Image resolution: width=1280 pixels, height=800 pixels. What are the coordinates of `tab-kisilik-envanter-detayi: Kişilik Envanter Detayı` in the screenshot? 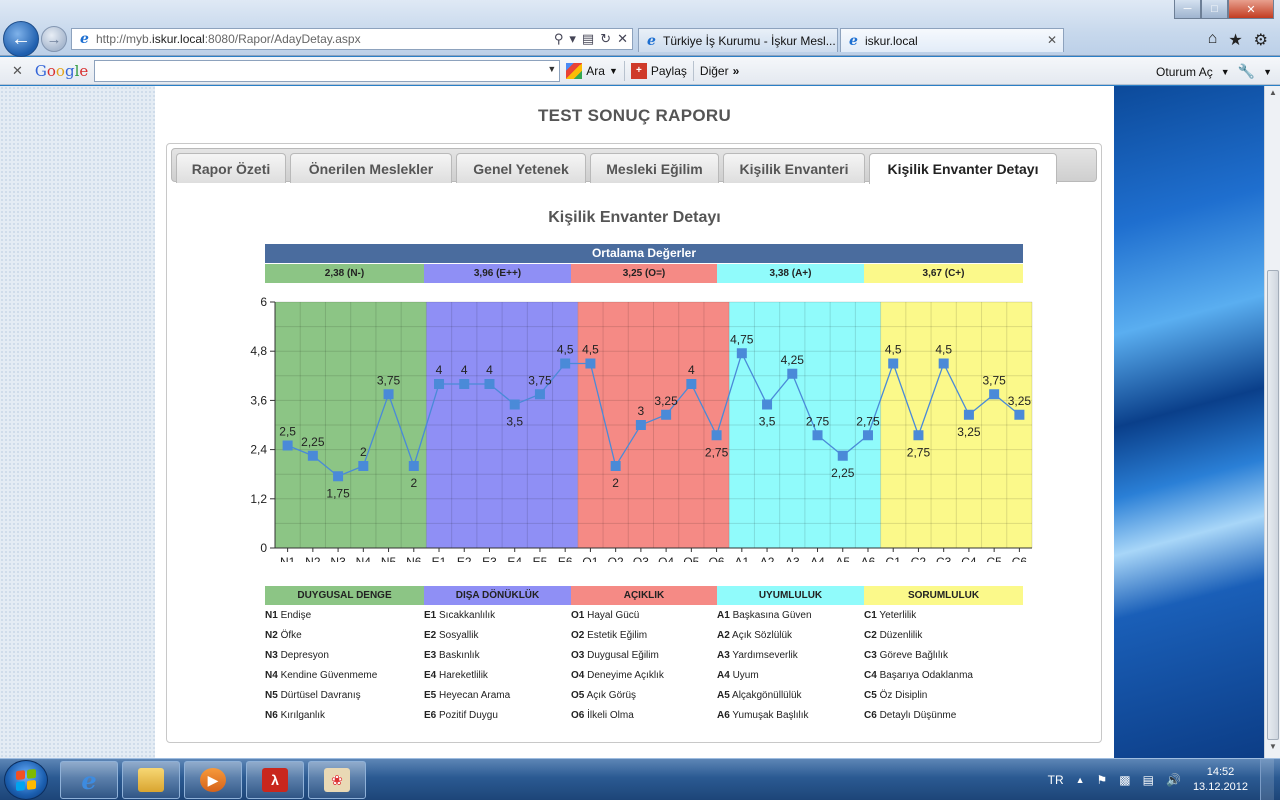 It's located at (963, 168).